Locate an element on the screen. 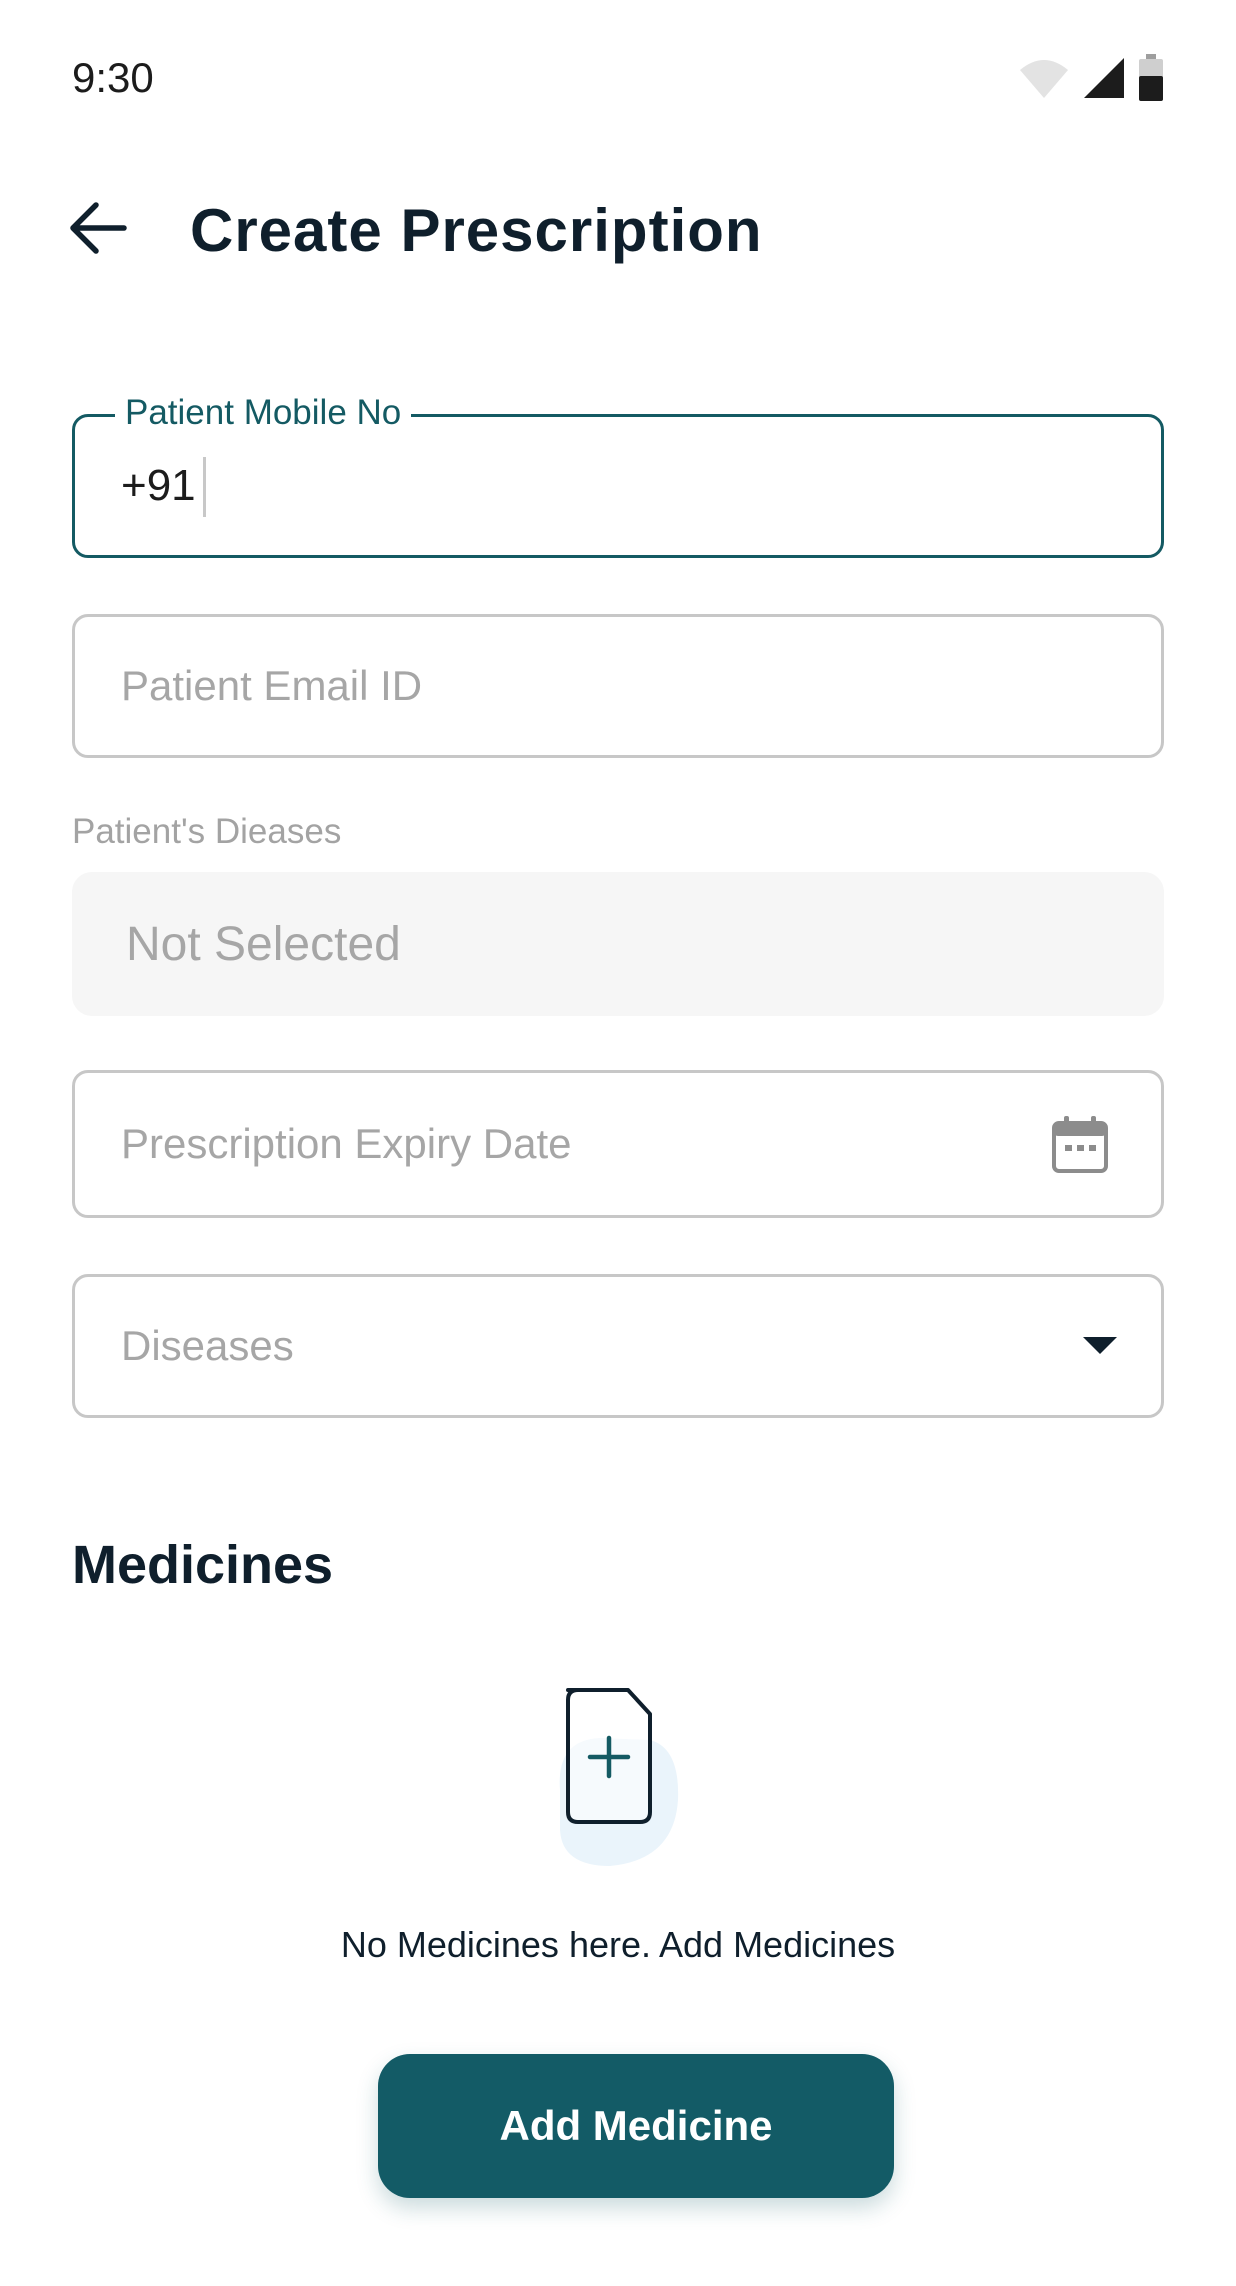 The height and width of the screenshot is (2286, 1236). status-bar: 9:30 is located at coordinates (618, 75).